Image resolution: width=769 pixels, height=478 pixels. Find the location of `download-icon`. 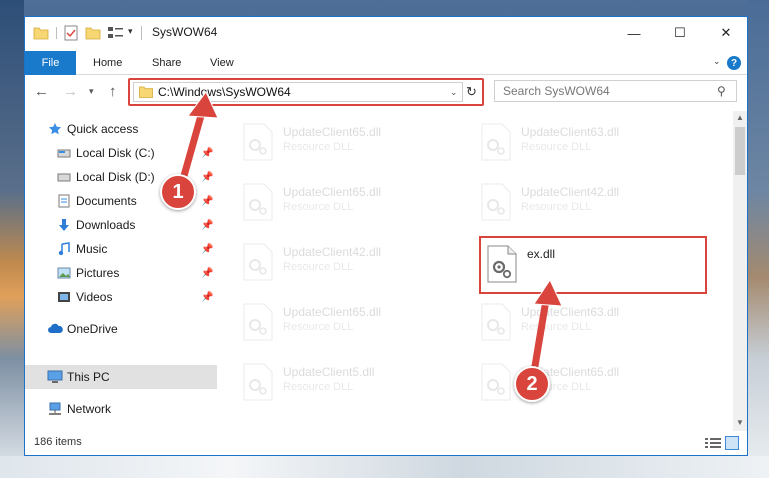

download-icon is located at coordinates (64, 225).